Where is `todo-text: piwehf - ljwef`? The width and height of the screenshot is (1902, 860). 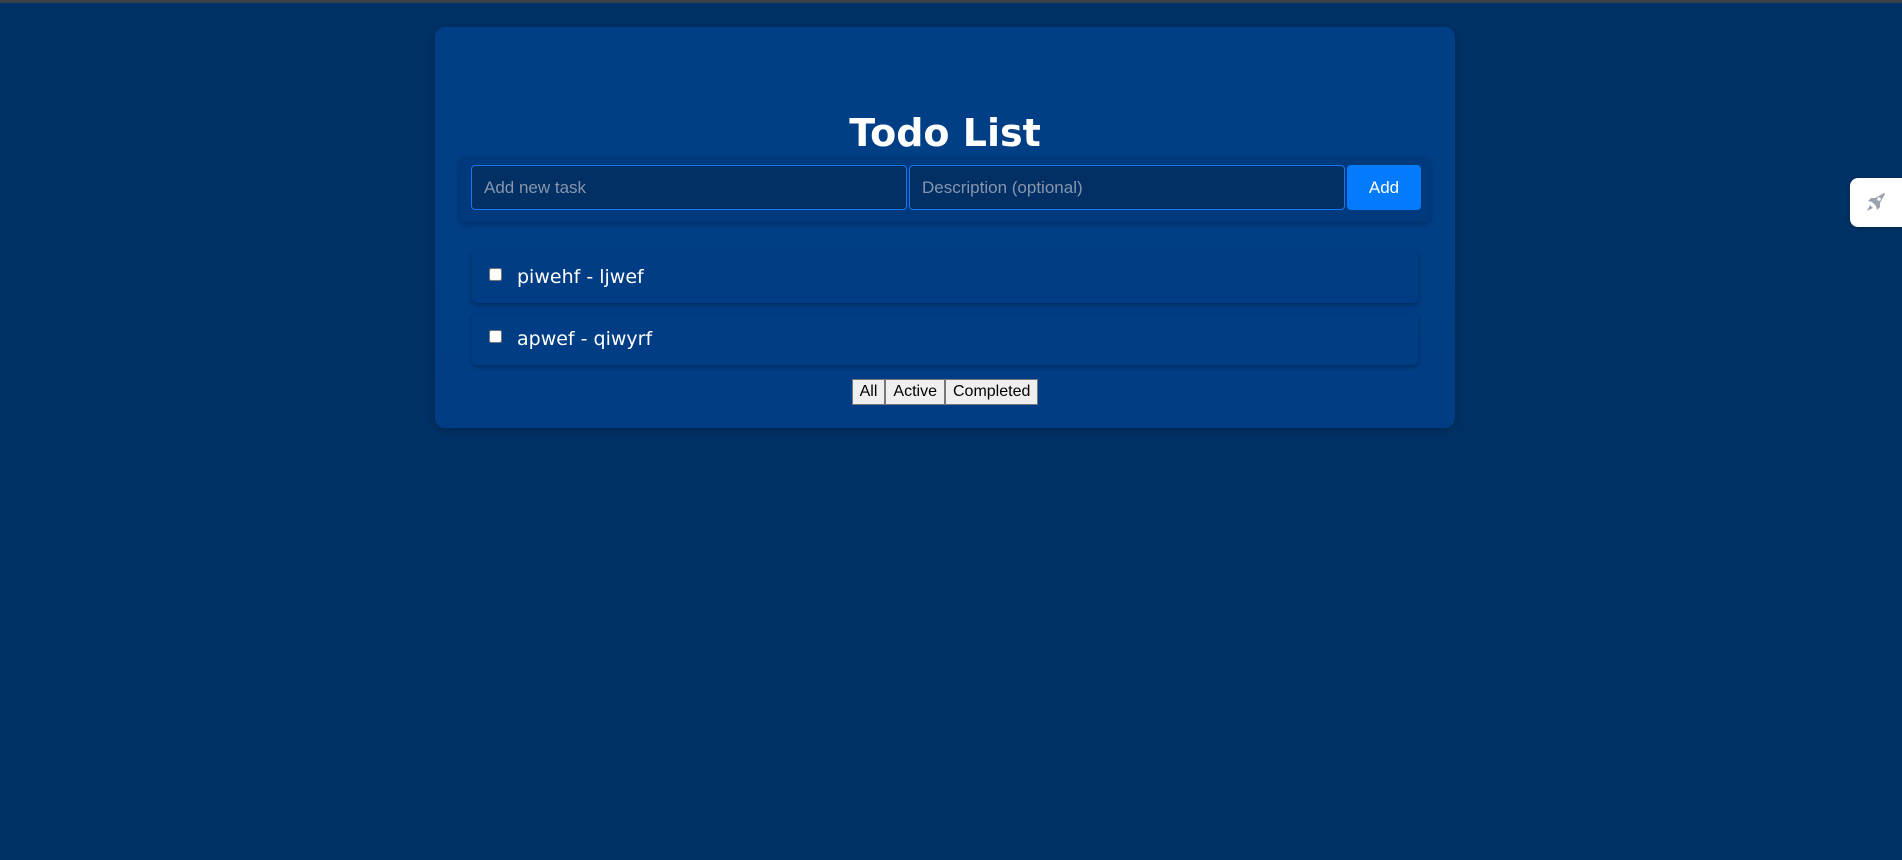 todo-text: piwehf - ljwef is located at coordinates (580, 277).